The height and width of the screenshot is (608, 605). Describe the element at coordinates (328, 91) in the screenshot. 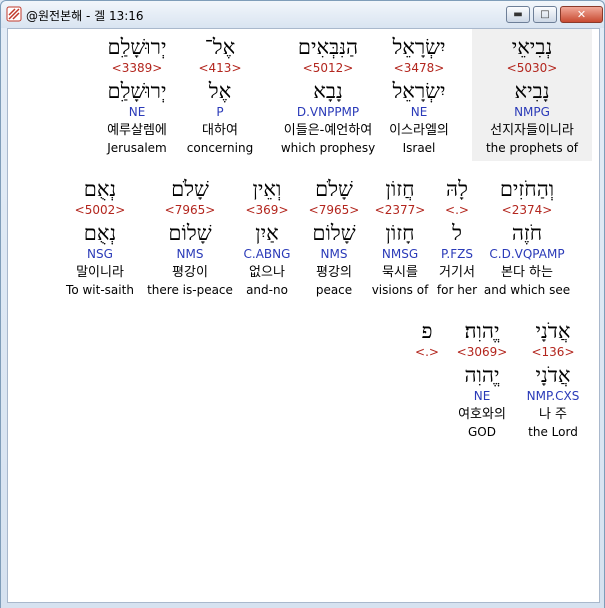

I see `hebrew-lemma: נָבָא` at that location.